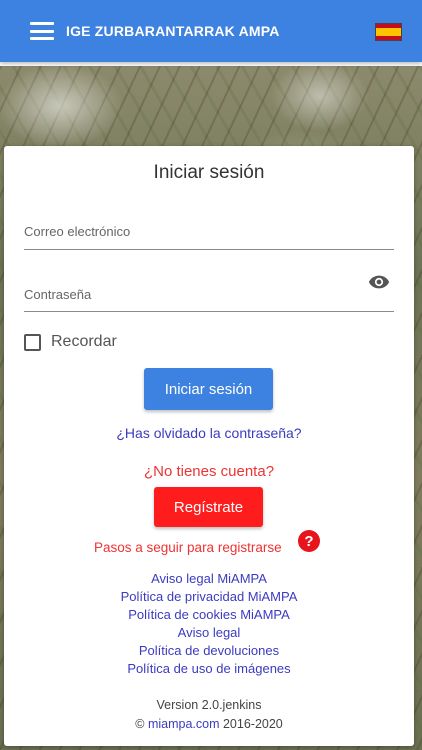 The height and width of the screenshot is (750, 422). I want to click on no-account-text: ¿No tienes cuenta?, so click(209, 471).